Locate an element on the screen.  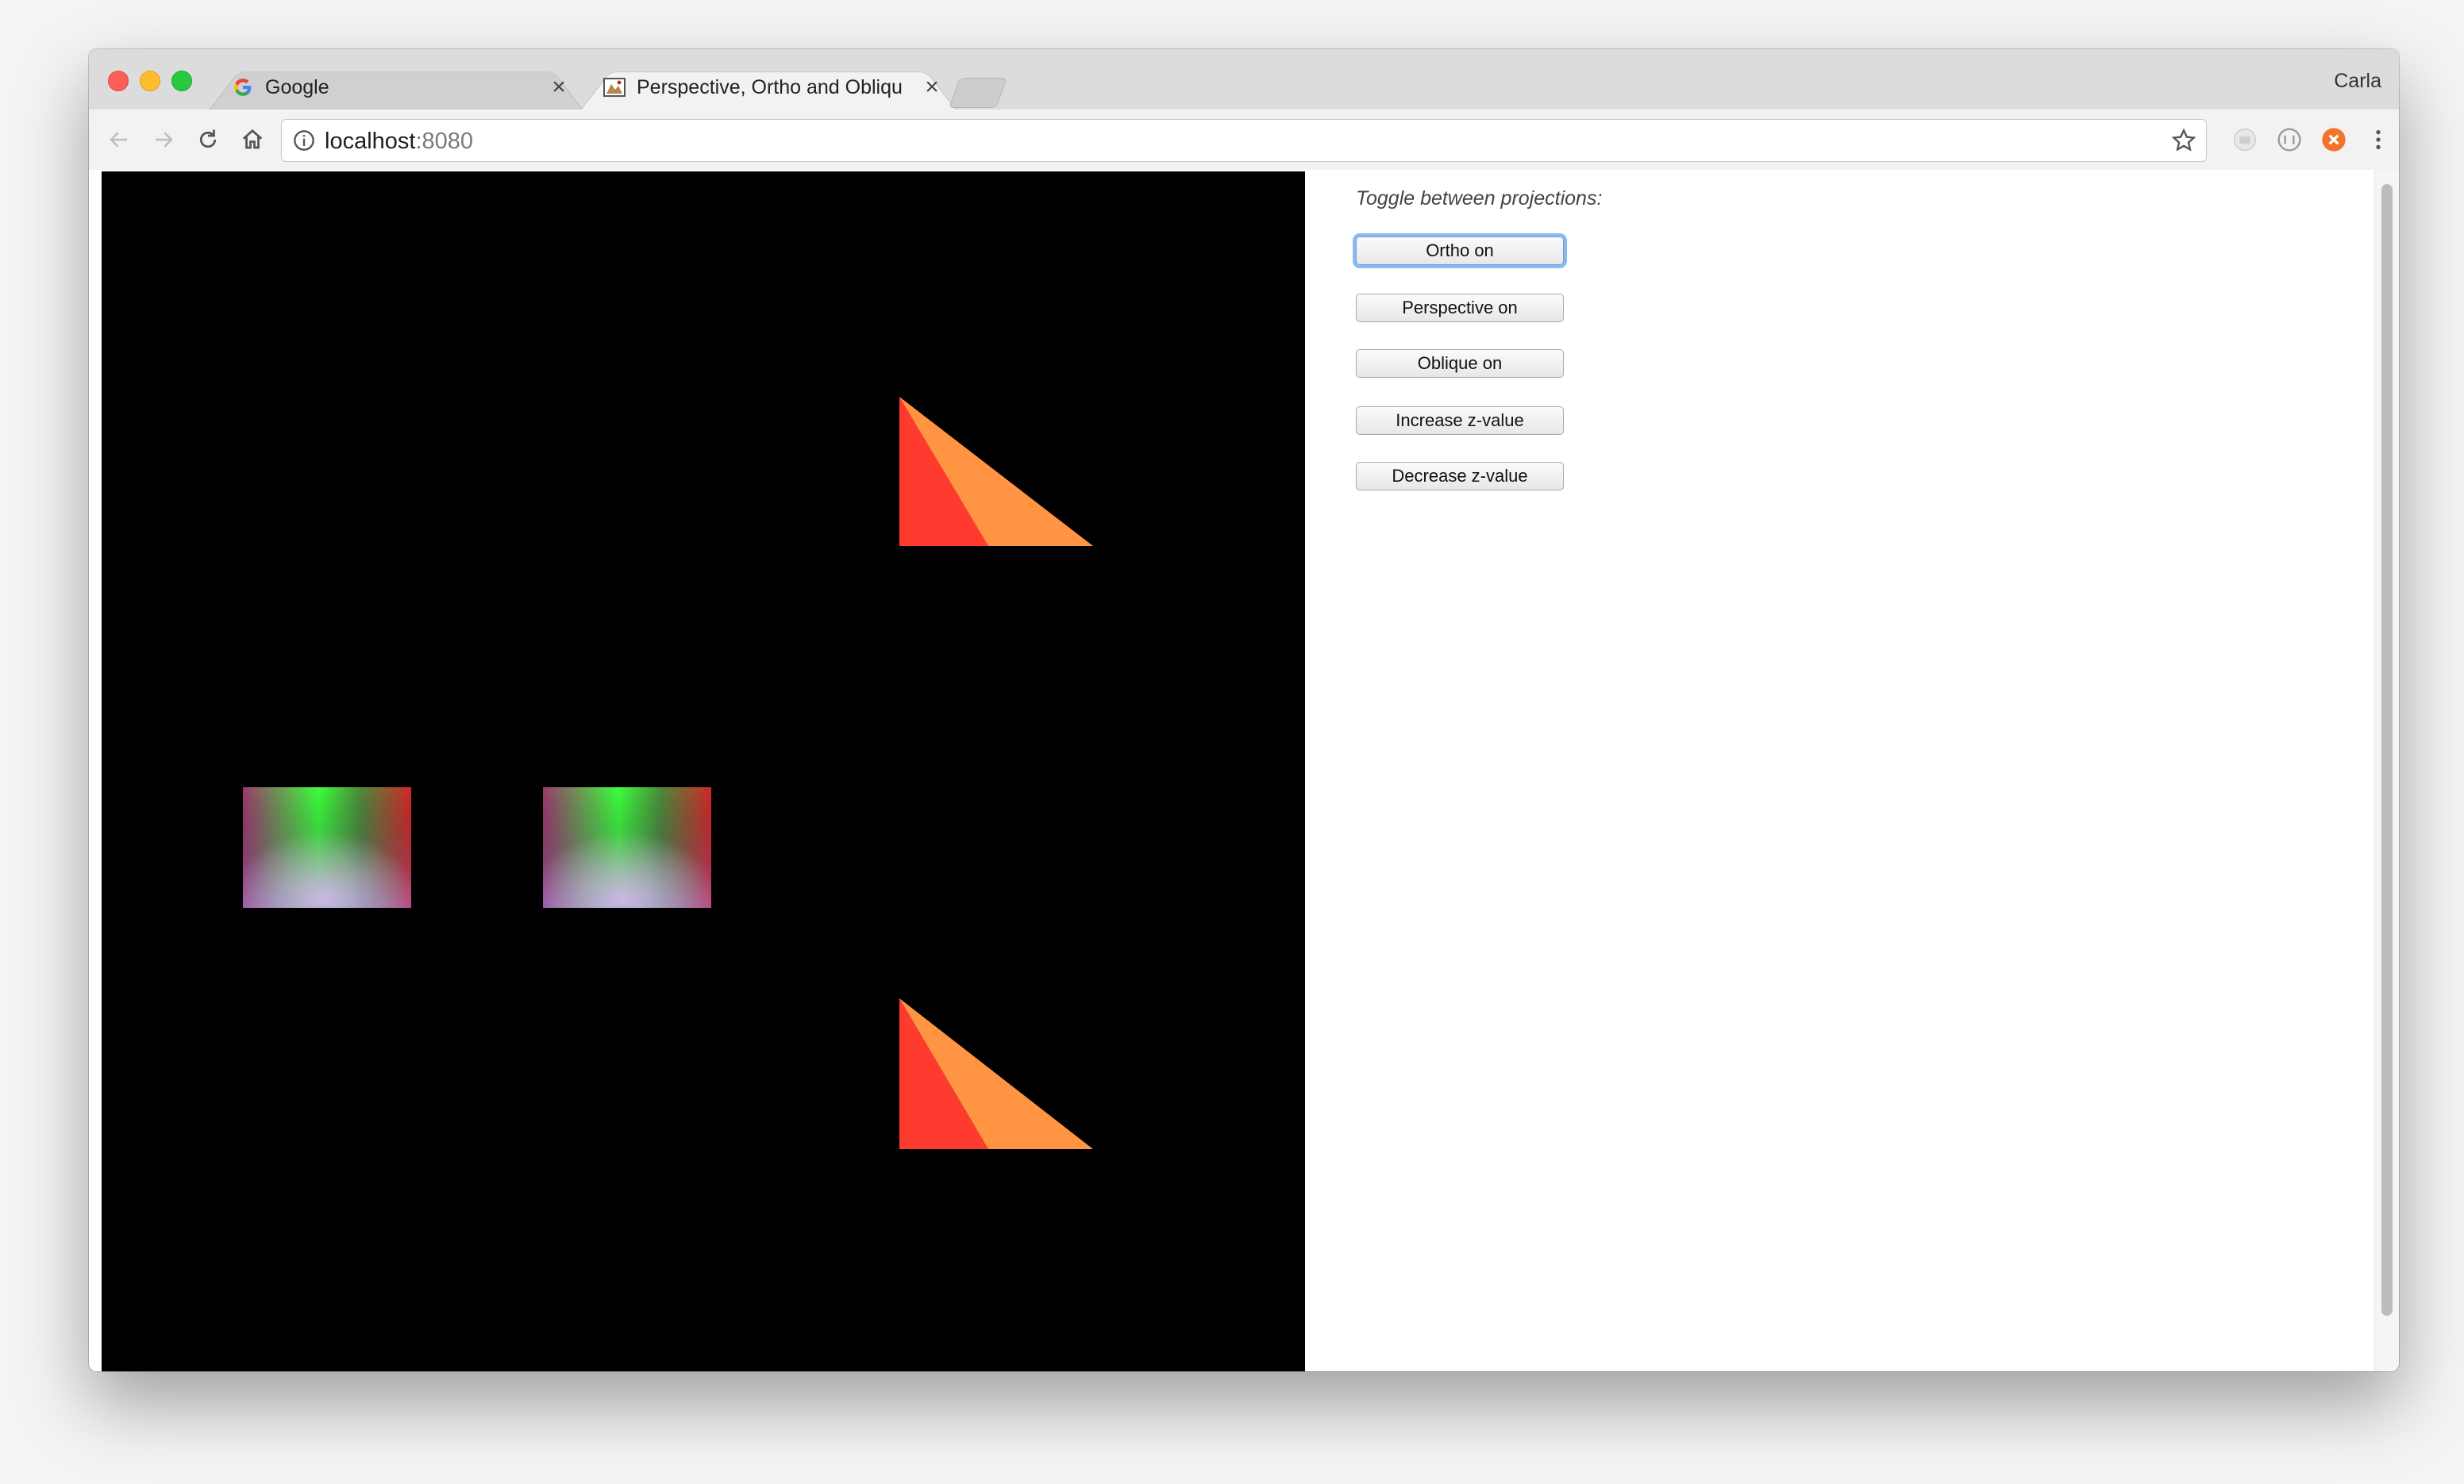
extension-gray-icon is located at coordinates (2245, 140).